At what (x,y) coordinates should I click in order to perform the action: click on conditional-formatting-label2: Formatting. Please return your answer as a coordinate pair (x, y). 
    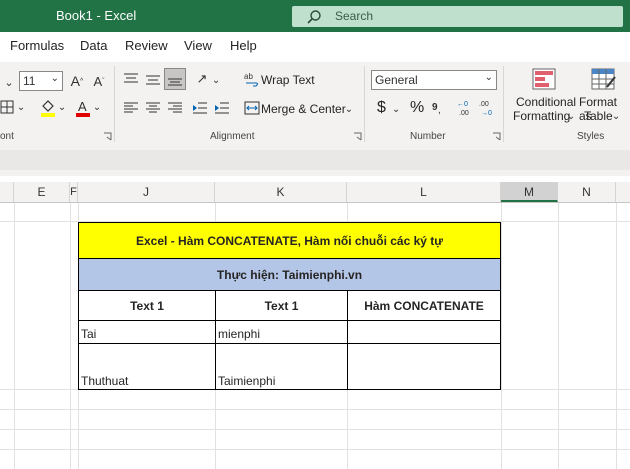
    Looking at the image, I should click on (541, 116).